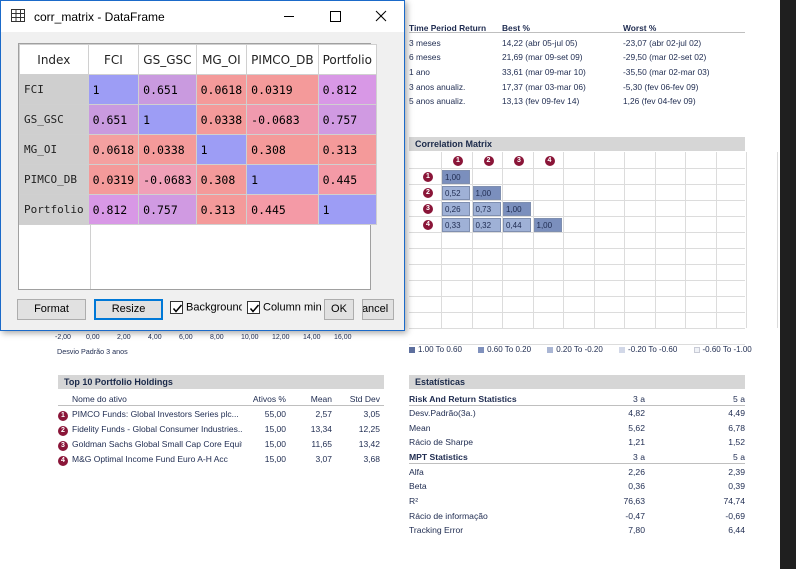 This screenshot has width=796, height=569. What do you see at coordinates (577, 144) in the screenshot?
I see `correlation-matrix-title: Correlation Matrix` at bounding box center [577, 144].